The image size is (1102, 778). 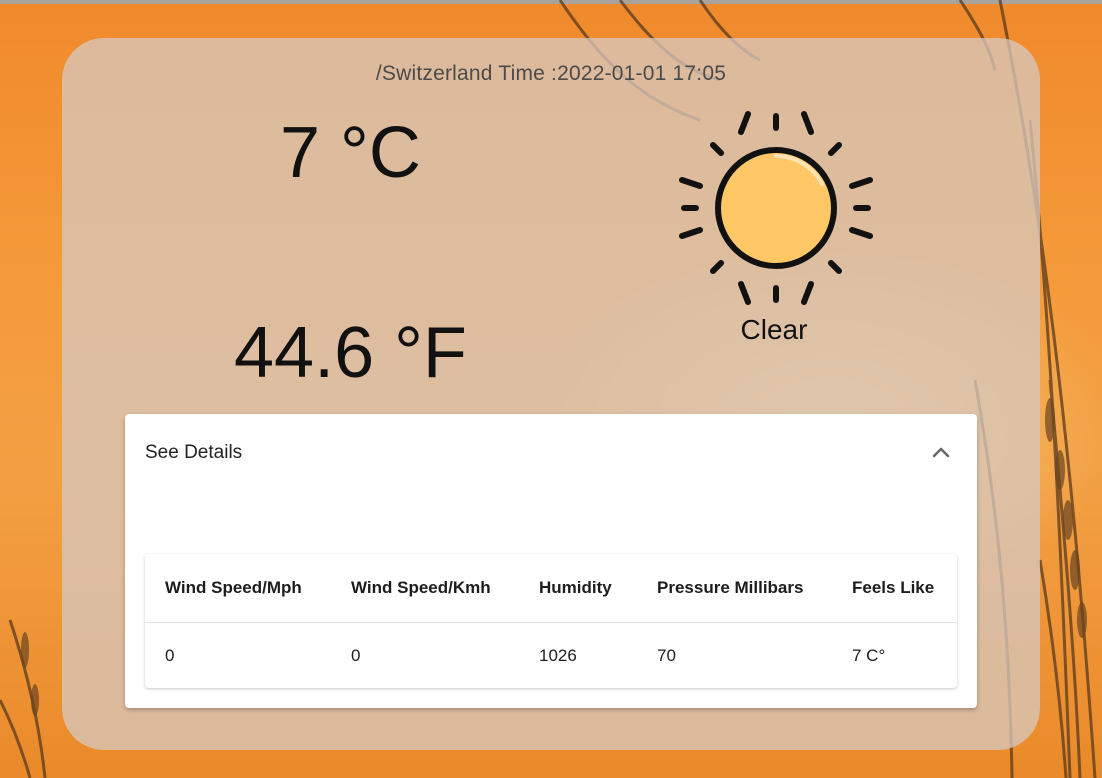 I want to click on weather-condition: Clear, so click(x=774, y=329).